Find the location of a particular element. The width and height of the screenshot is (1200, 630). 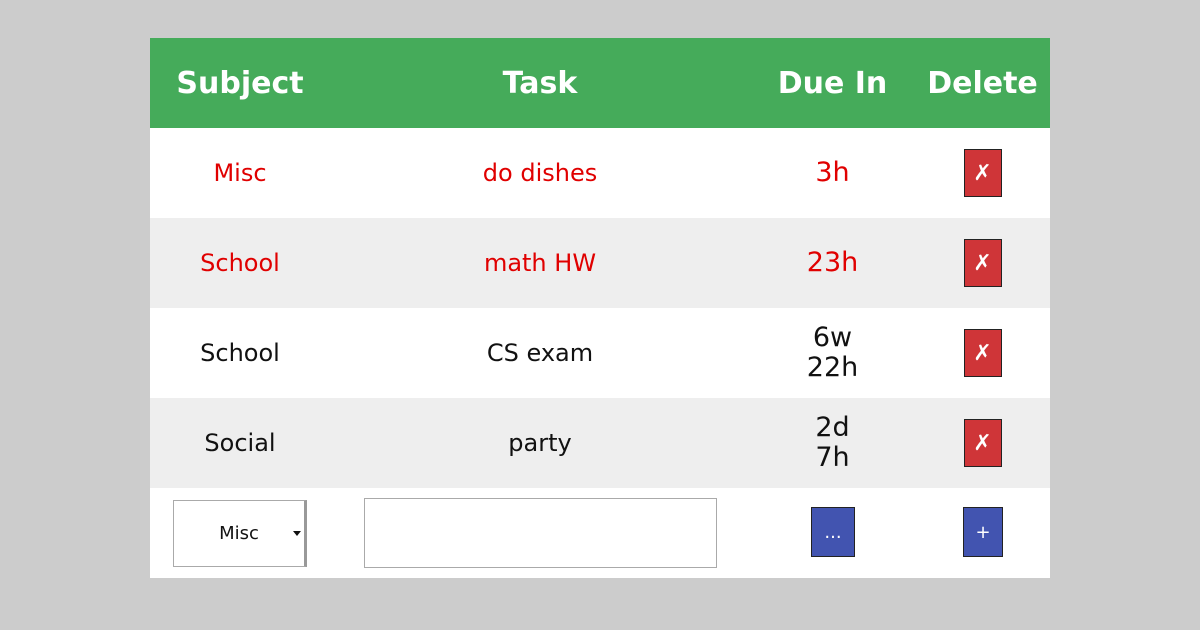

row-task: party is located at coordinates (540, 443).